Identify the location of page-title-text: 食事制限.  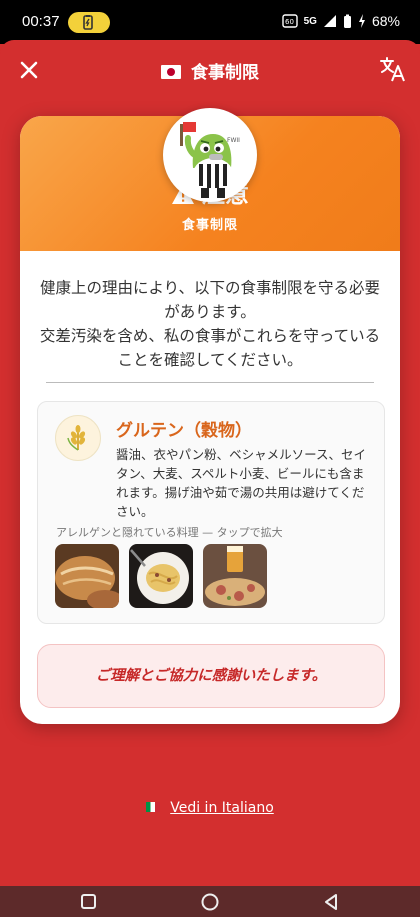
(225, 73).